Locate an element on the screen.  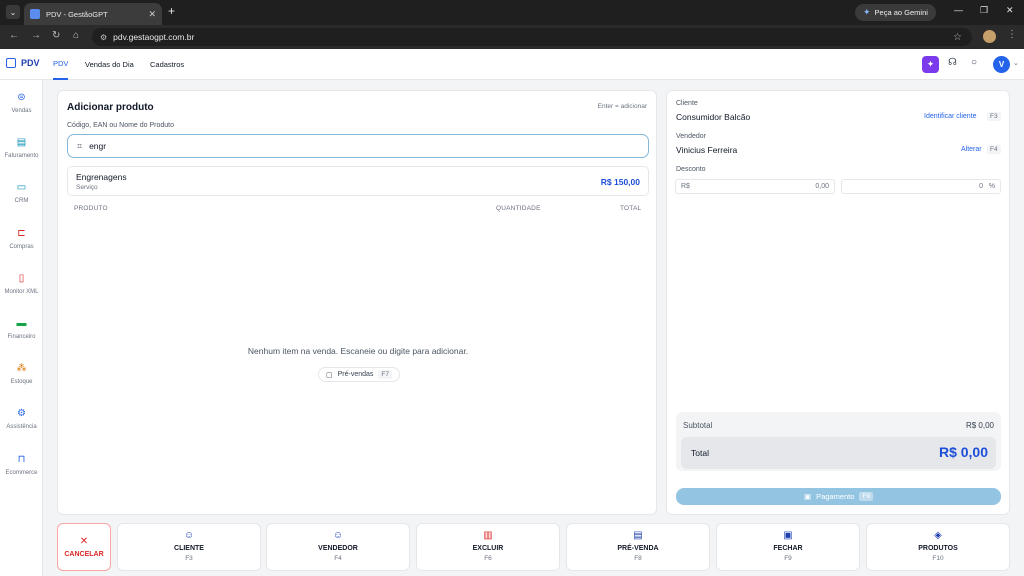
vendedor-action-key: F4 is located at coordinates (338, 558).